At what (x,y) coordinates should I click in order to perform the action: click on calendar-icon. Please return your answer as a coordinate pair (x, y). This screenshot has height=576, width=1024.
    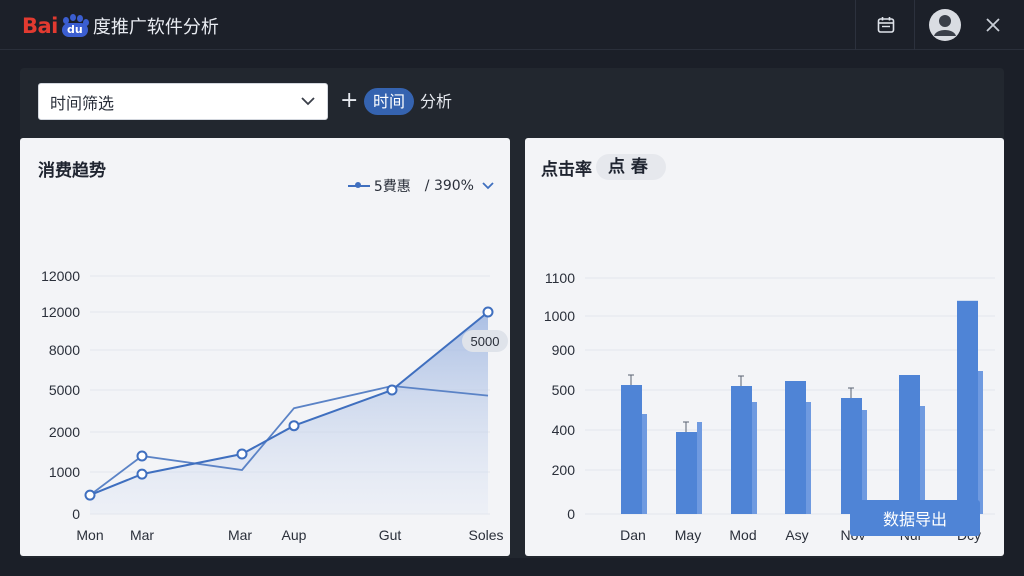
    Looking at the image, I should click on (886, 25).